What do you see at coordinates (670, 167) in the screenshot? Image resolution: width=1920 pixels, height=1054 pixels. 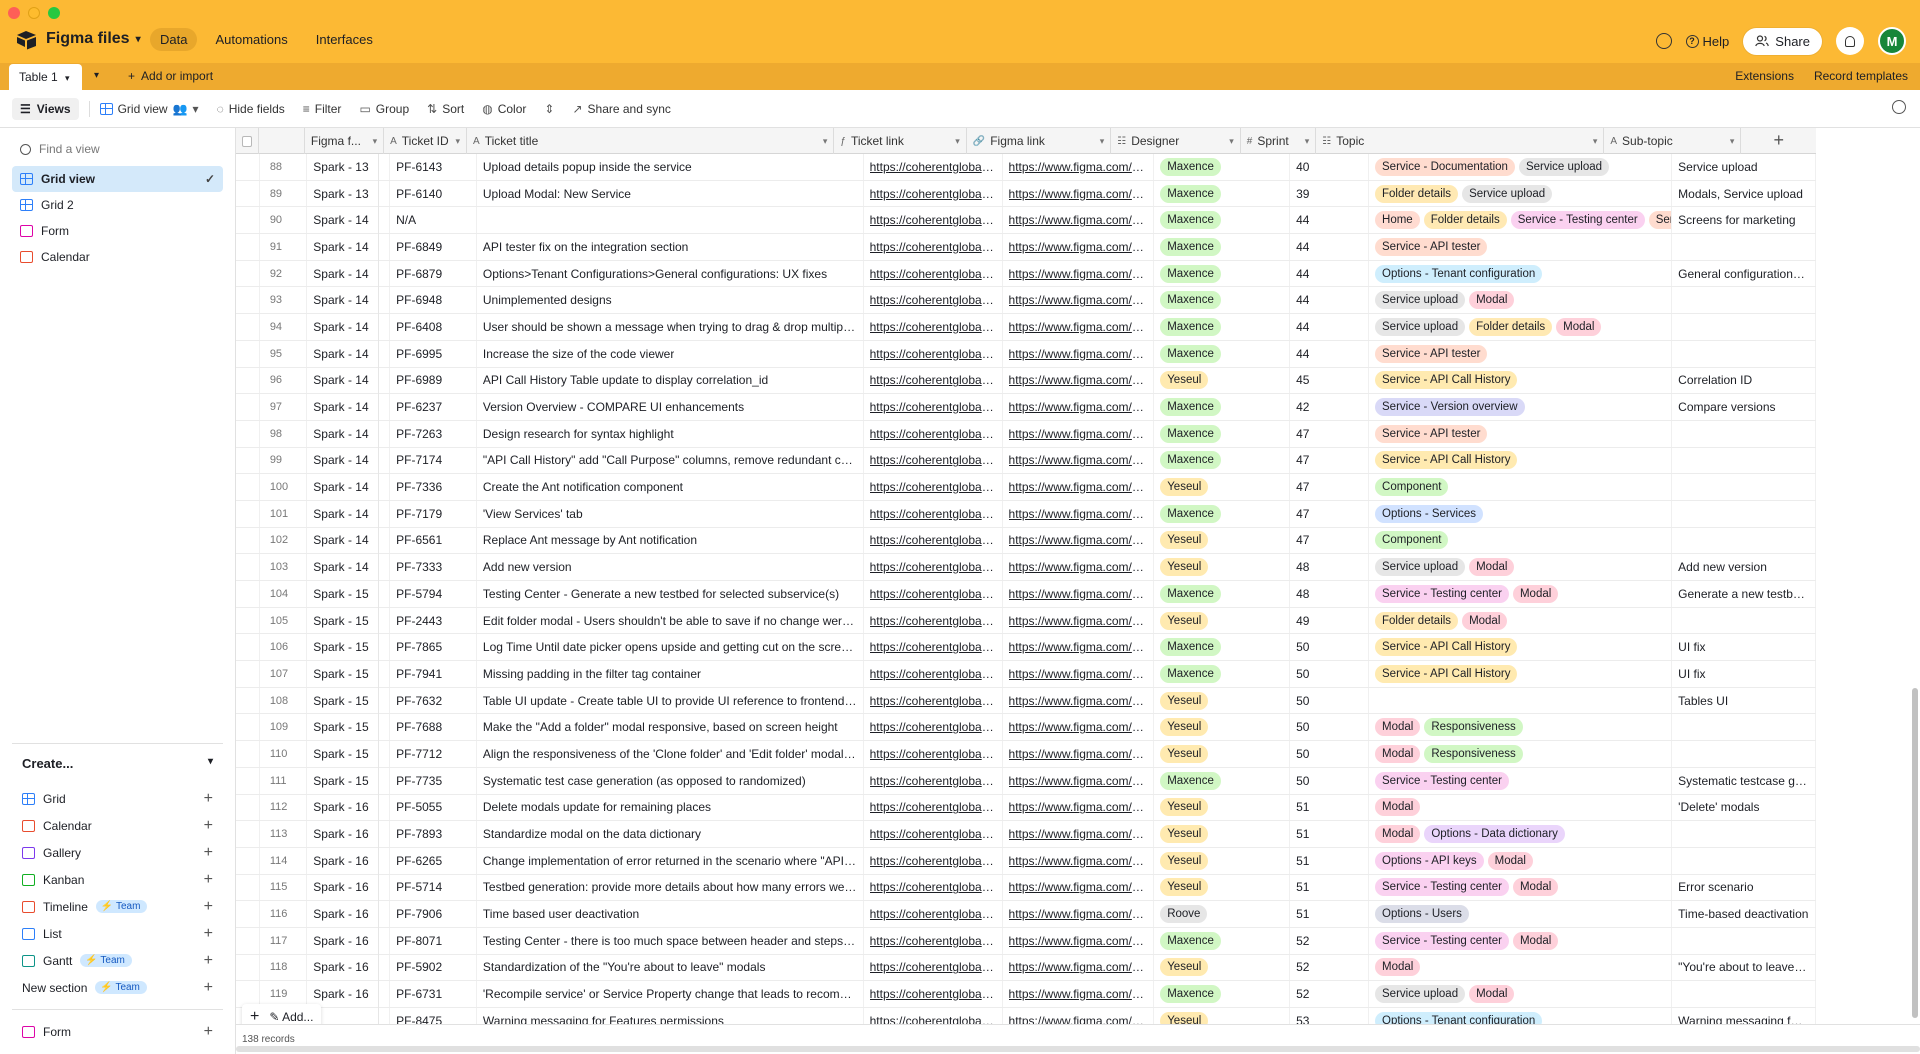 I see `cell-ticket-title: Upload details popup inside the service` at bounding box center [670, 167].